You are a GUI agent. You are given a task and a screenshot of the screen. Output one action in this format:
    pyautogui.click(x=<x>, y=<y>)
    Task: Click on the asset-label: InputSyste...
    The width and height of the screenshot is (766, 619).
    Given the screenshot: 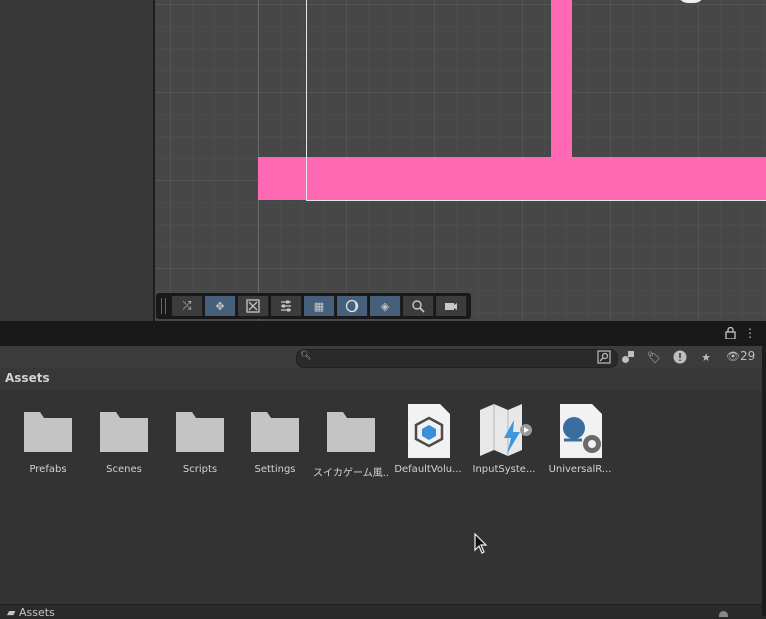 What is the action you would take?
    pyautogui.click(x=504, y=469)
    